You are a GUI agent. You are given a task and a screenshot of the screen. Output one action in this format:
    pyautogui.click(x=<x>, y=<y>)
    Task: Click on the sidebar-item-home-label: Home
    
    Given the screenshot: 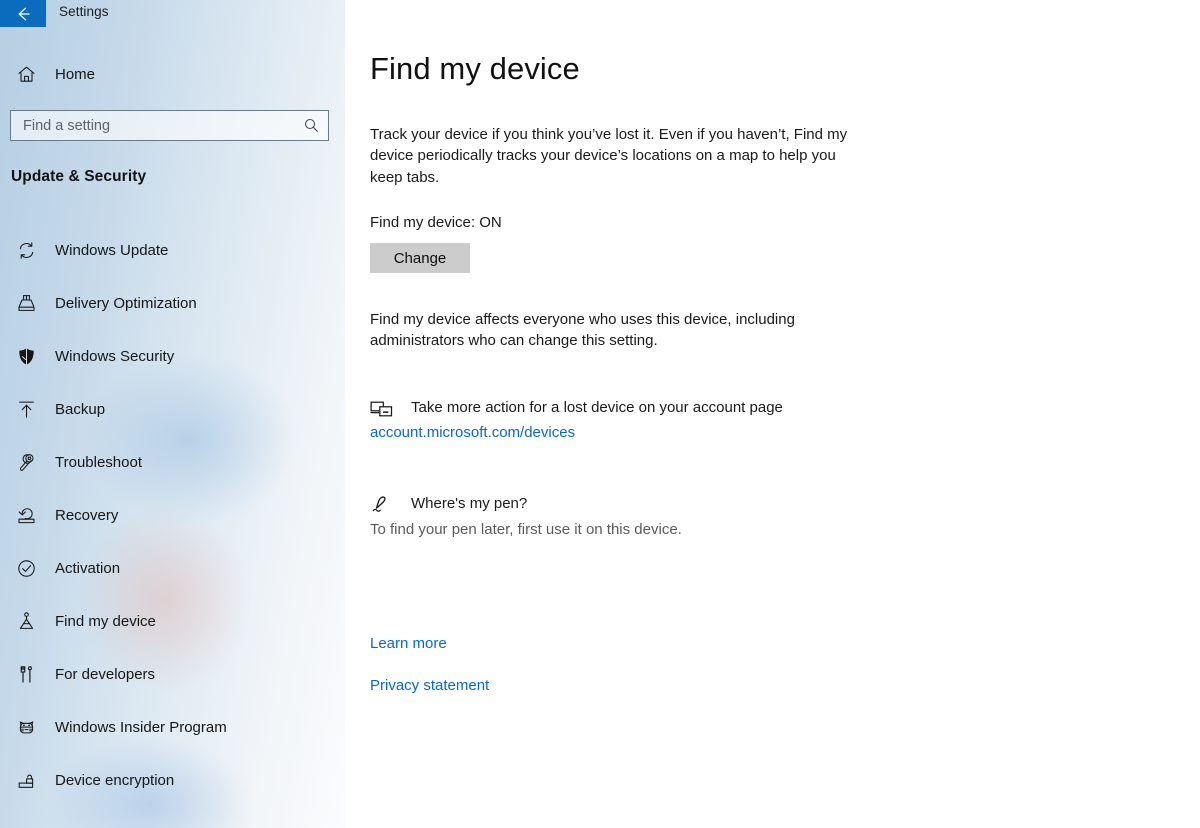 What is the action you would take?
    pyautogui.click(x=75, y=74)
    